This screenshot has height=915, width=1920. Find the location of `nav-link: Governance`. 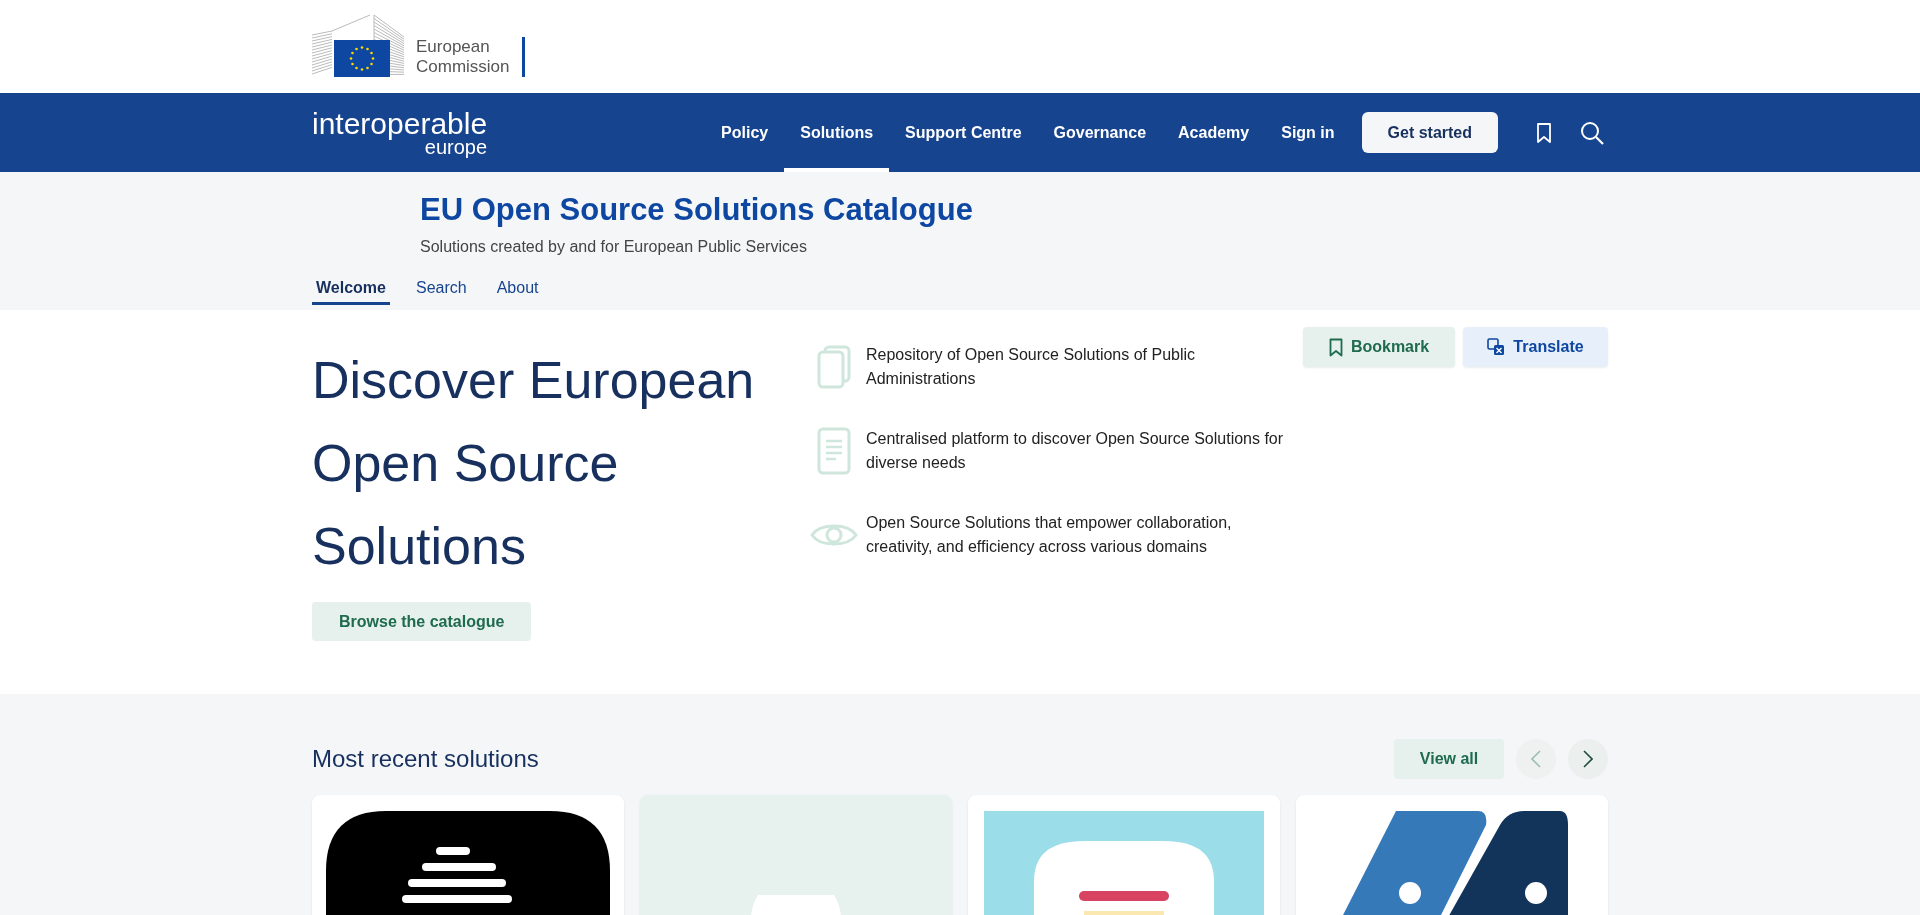

nav-link: Governance is located at coordinates (1100, 132).